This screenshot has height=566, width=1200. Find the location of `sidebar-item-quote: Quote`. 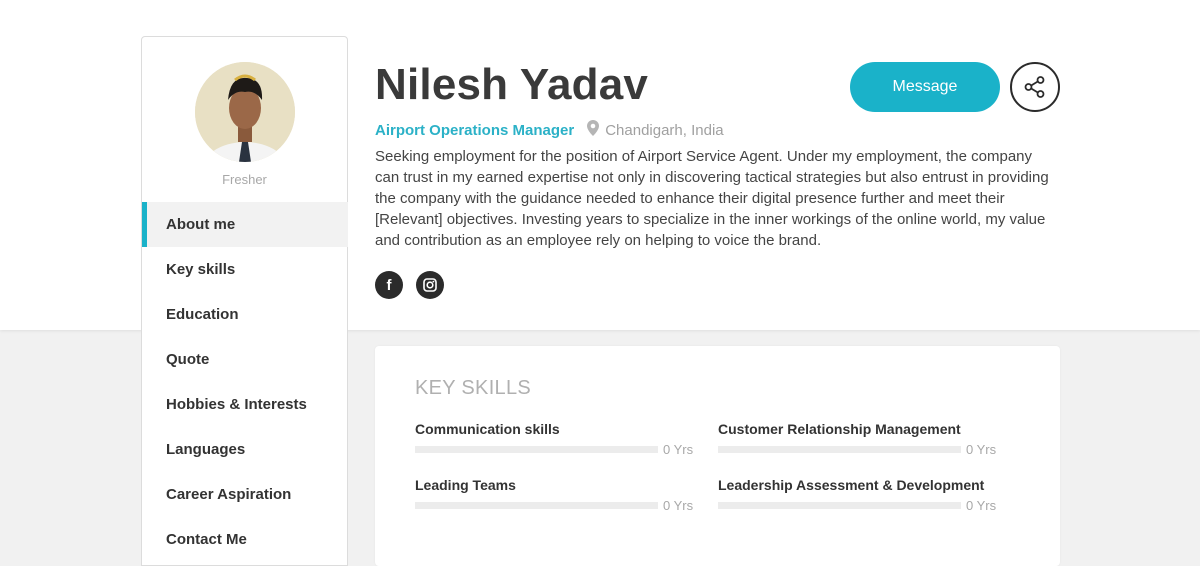

sidebar-item-quote: Quote is located at coordinates (245, 359).